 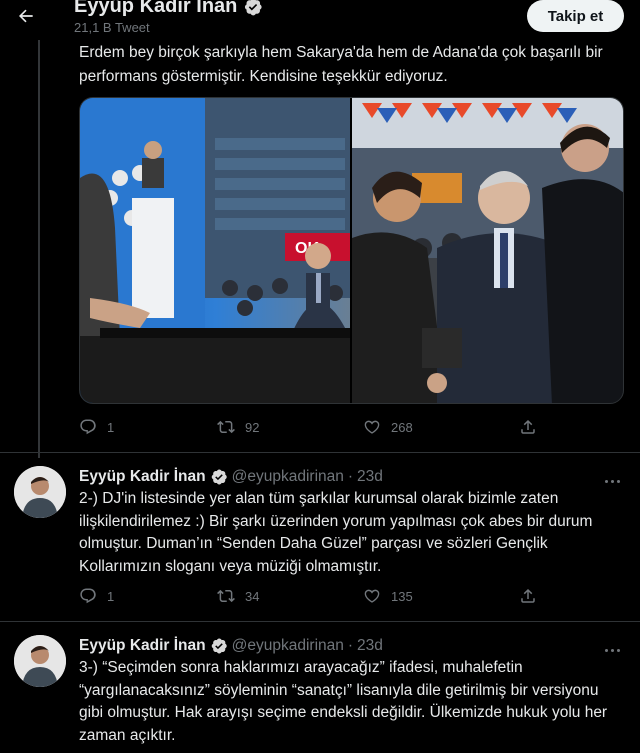 What do you see at coordinates (320, 20) in the screenshot?
I see `top-bar: Eyyüp Kadir İnan 21,1 B Tweet Takip et` at bounding box center [320, 20].